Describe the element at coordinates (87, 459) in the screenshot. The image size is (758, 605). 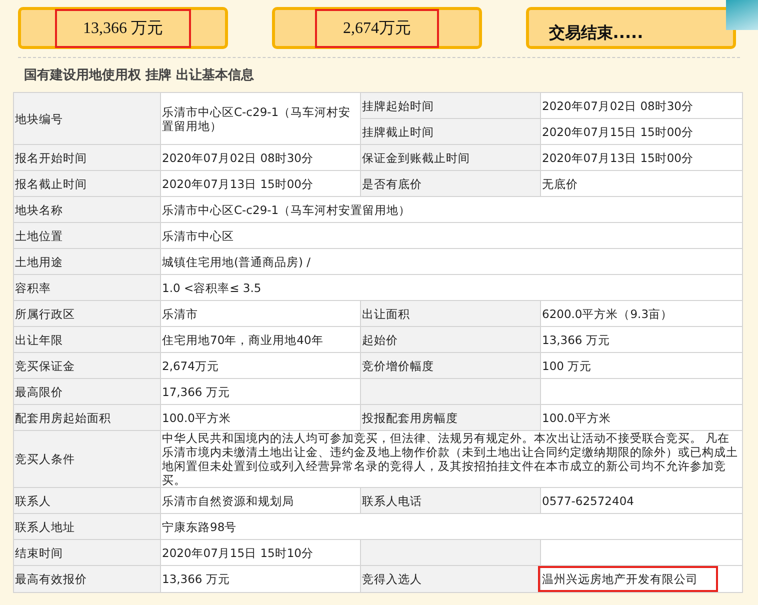
I see `label-cell: 竞买人条件` at that location.